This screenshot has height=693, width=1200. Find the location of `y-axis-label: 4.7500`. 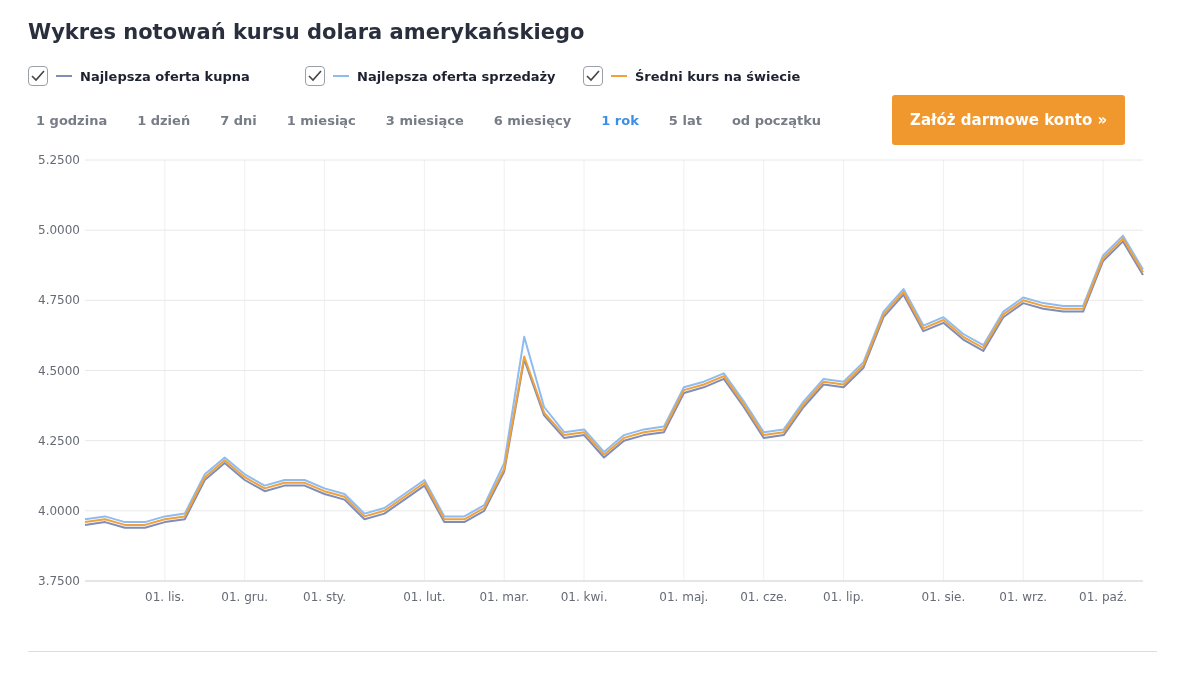

y-axis-label: 4.7500 is located at coordinates (59, 300).